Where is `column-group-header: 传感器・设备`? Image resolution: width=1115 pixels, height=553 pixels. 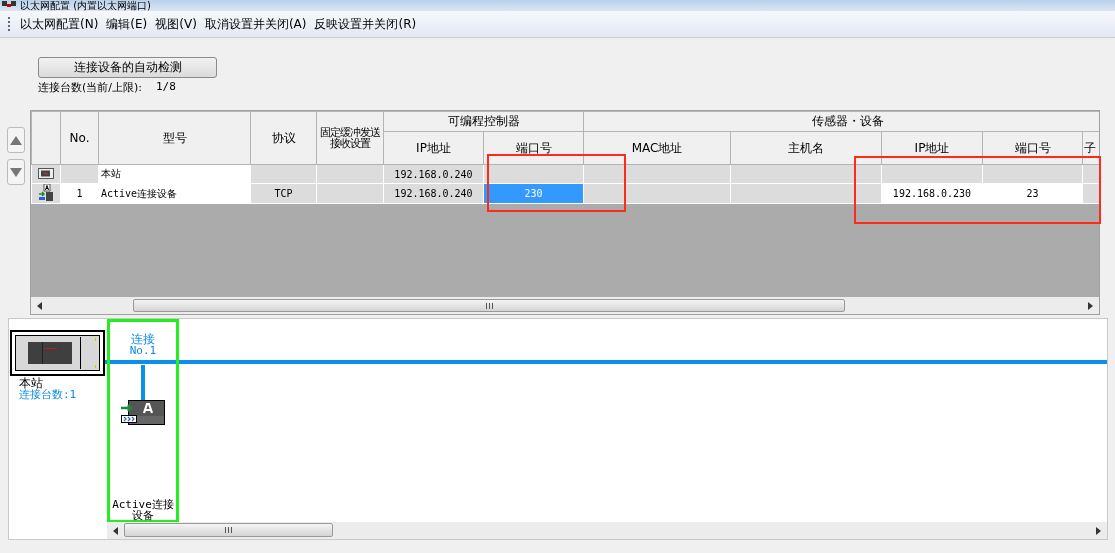
column-group-header: 传感器・设备 is located at coordinates (841, 121).